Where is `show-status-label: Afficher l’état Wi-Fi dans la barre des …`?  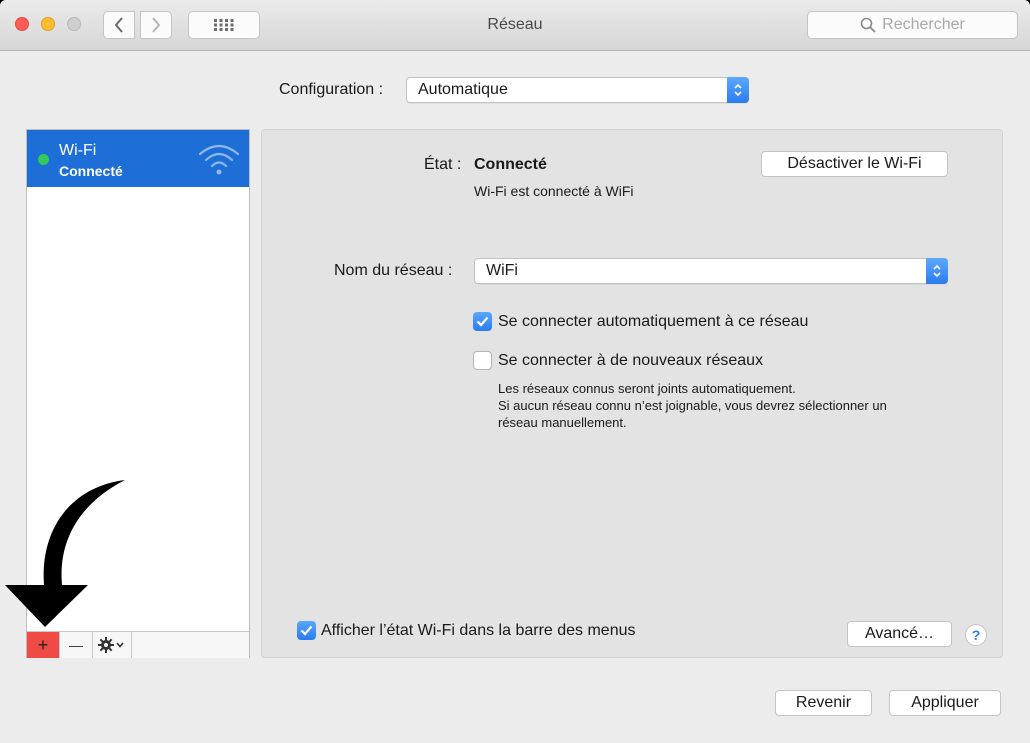
show-status-label: Afficher l’état Wi-Fi dans la barre des … is located at coordinates (478, 630).